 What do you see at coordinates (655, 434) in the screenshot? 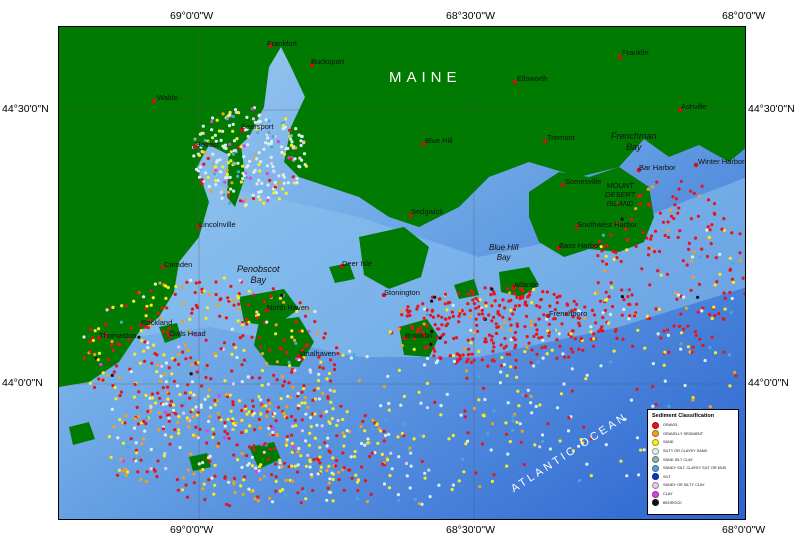
I see `legend-swatch` at bounding box center [655, 434].